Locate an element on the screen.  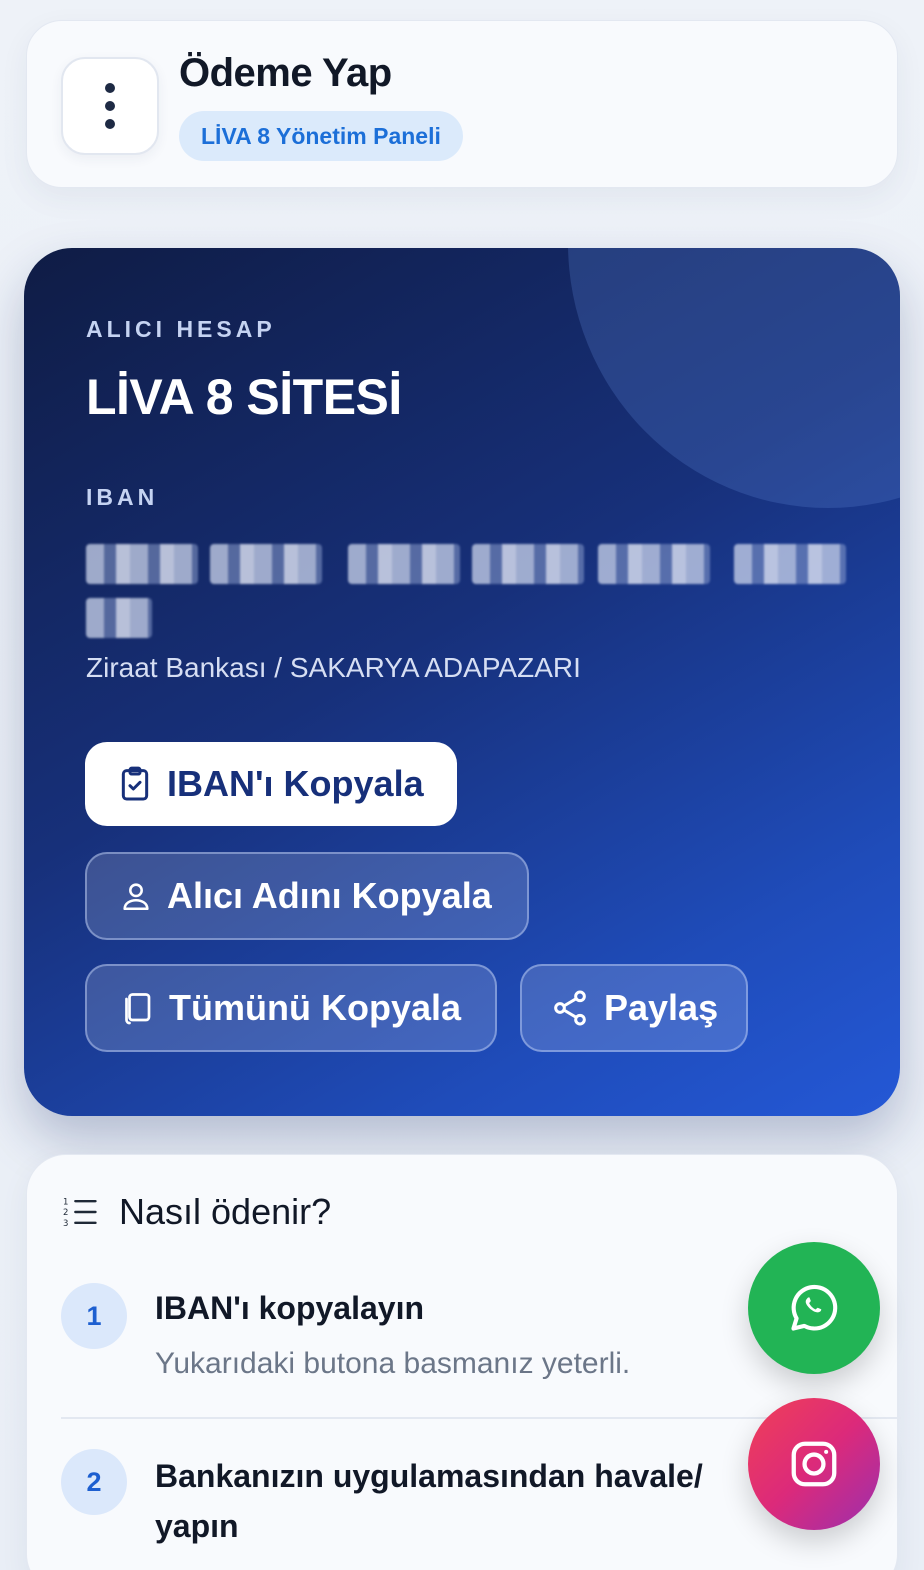
decorative-circle is located at coordinates (734, 378).